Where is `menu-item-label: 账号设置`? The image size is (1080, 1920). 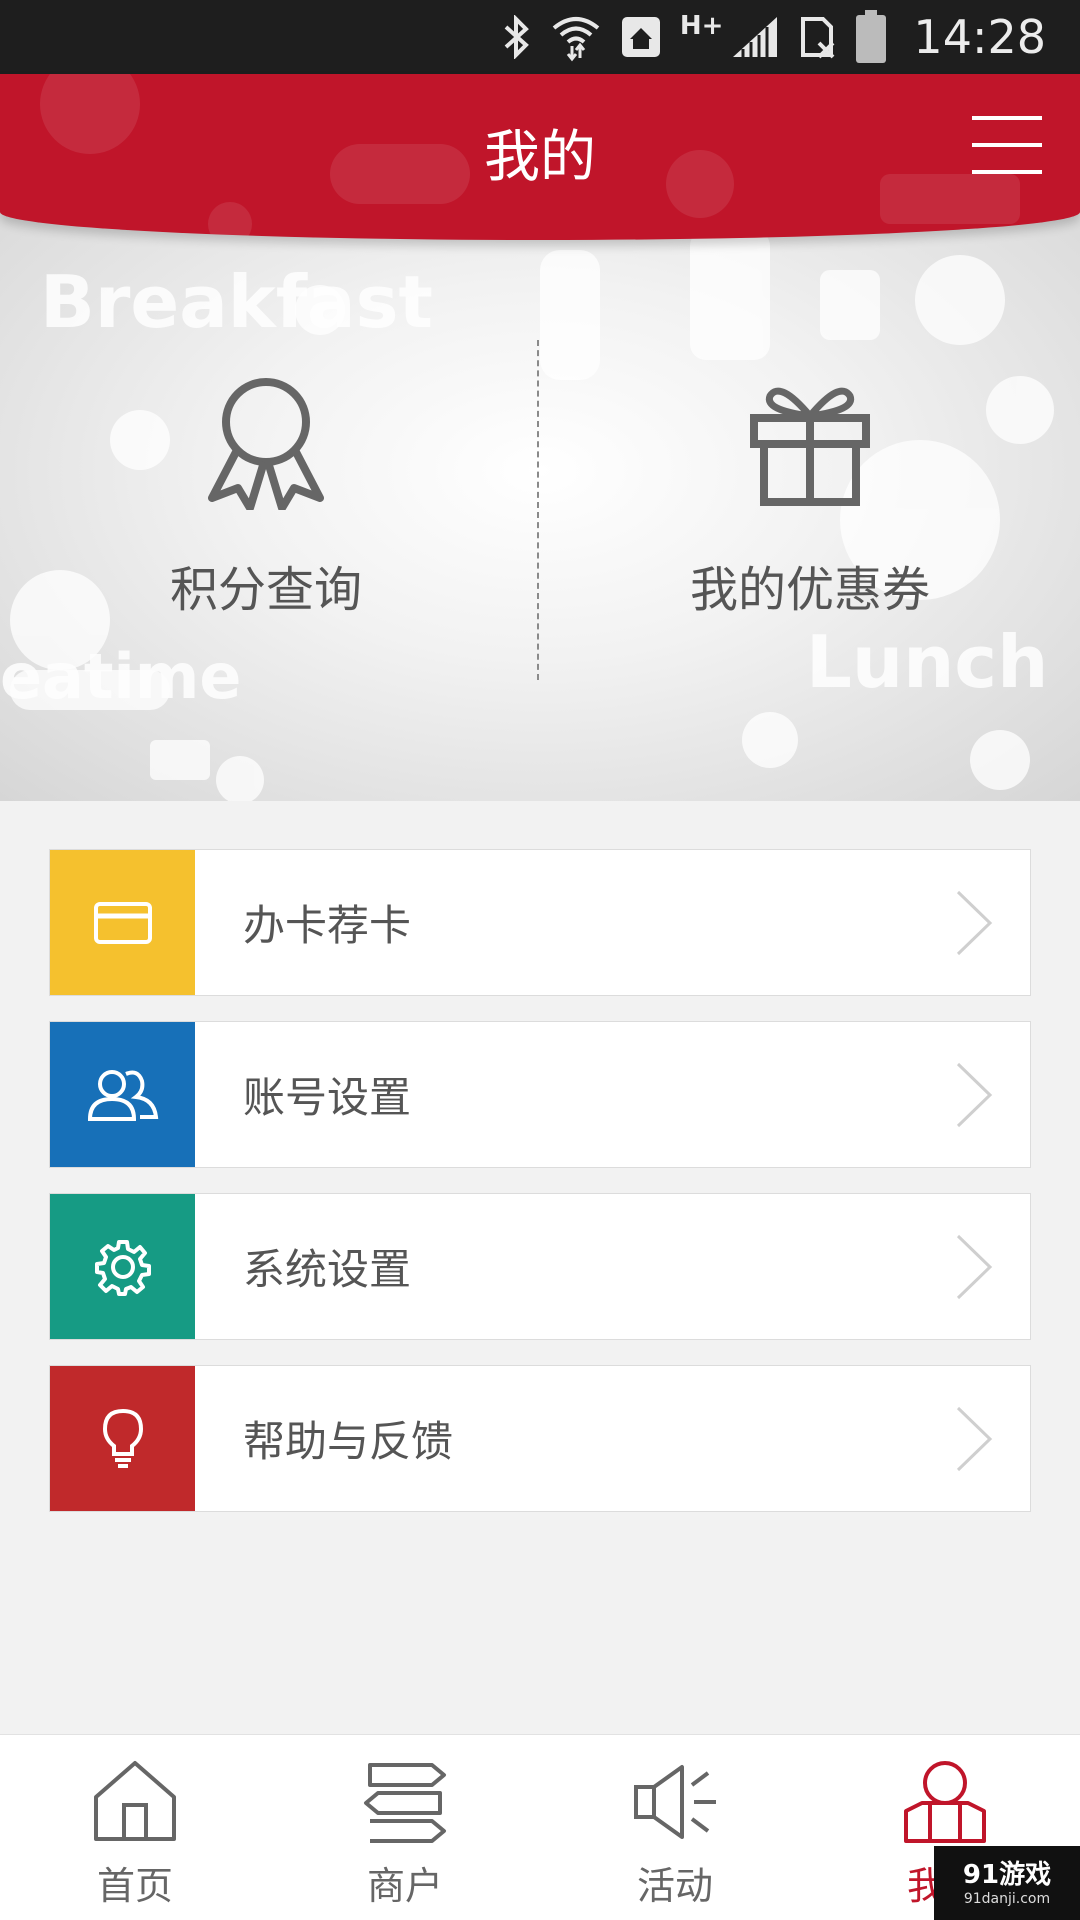
menu-item-label: 账号设置 is located at coordinates (327, 1097).